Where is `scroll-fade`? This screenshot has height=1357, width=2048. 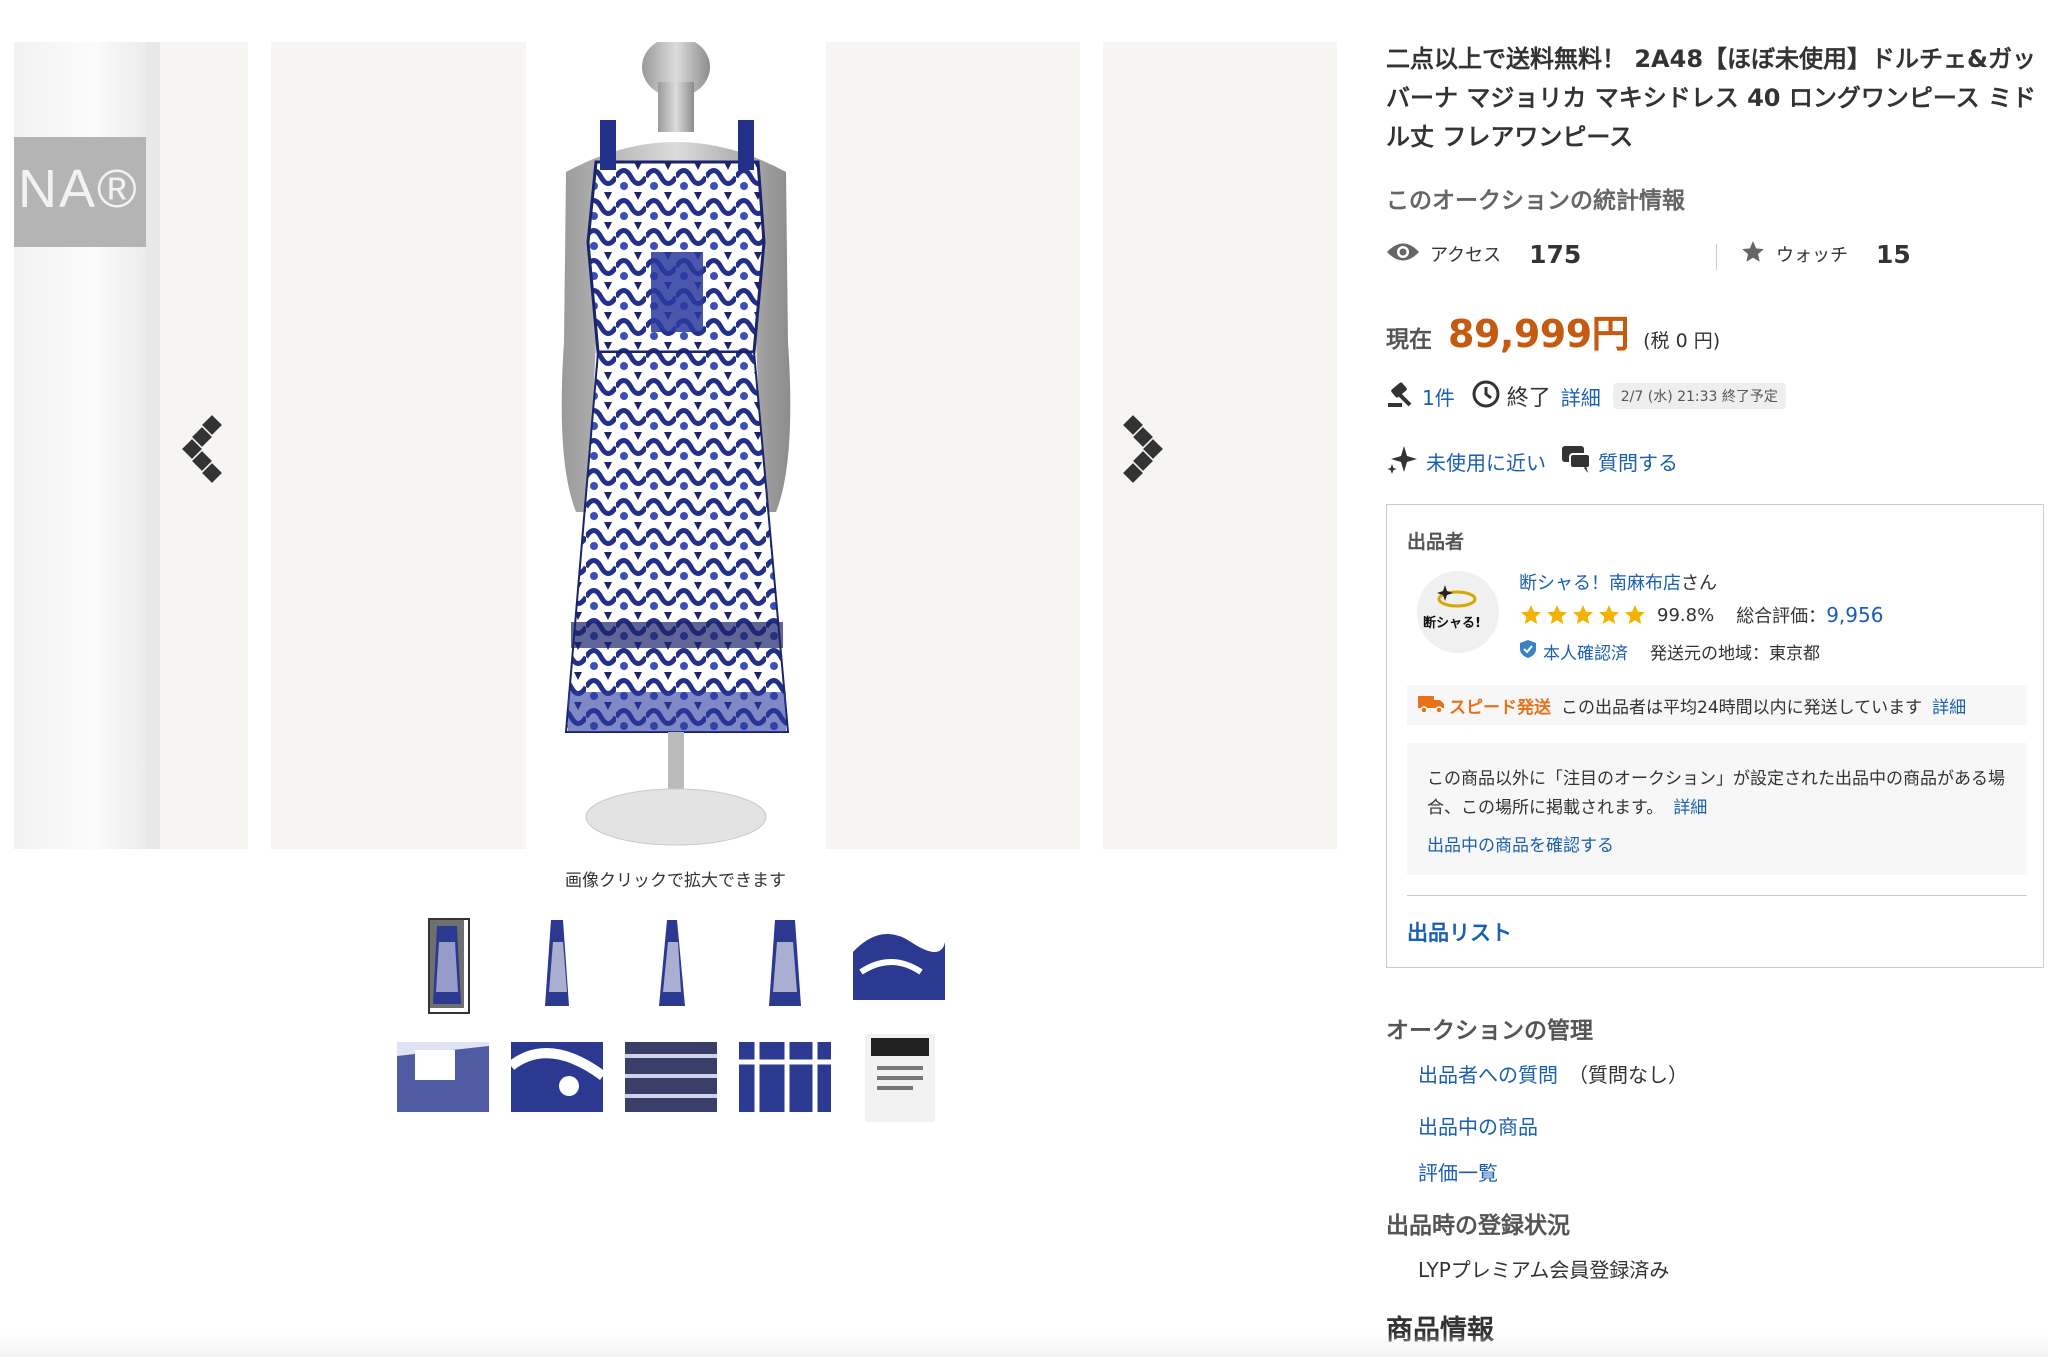 scroll-fade is located at coordinates (1024, 1345).